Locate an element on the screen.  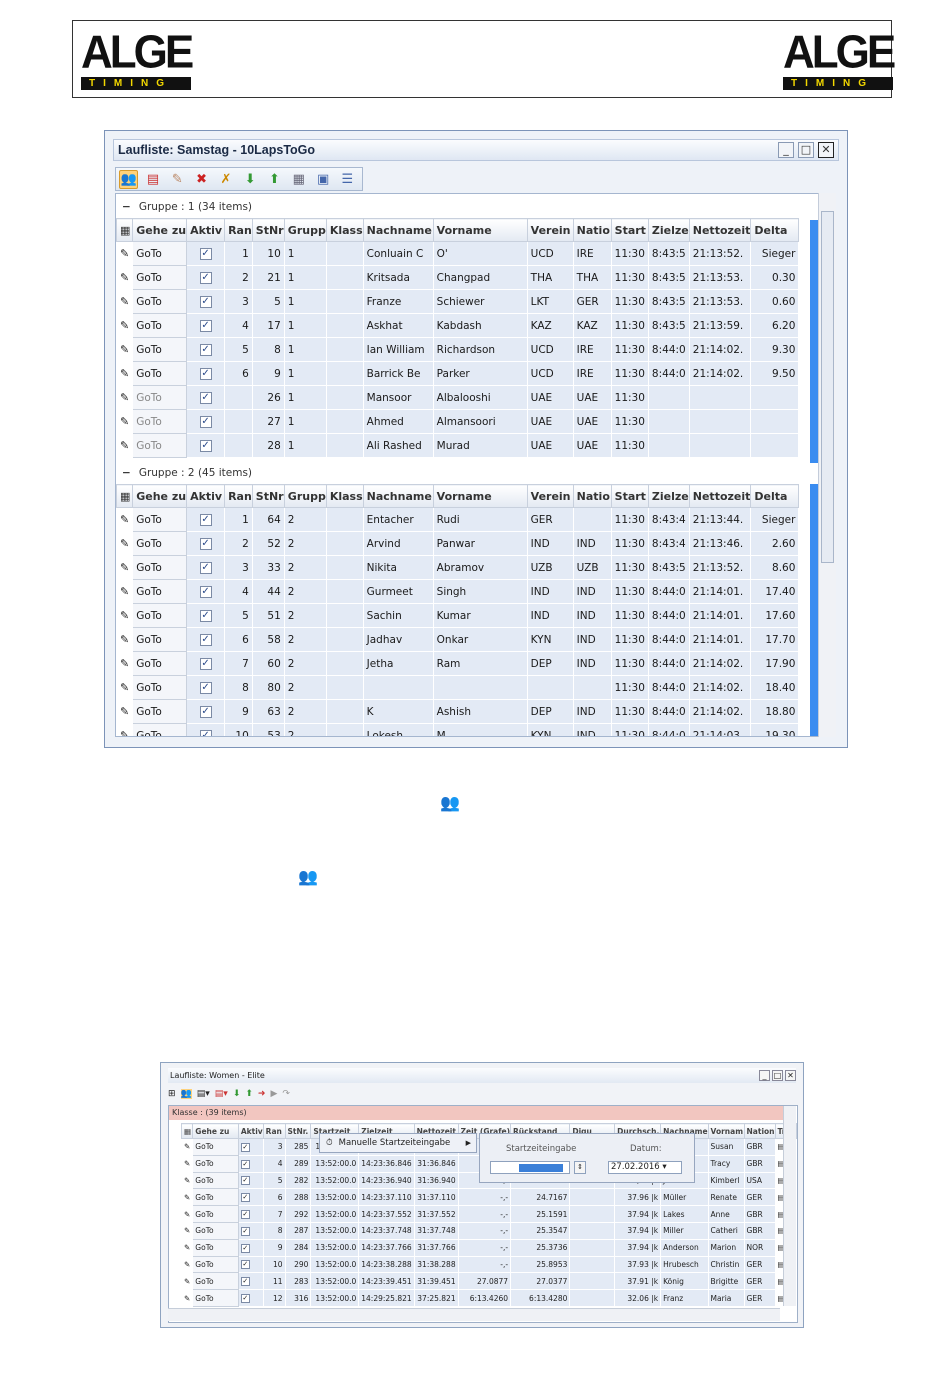
column-header: Delta is located at coordinates (775, 230).